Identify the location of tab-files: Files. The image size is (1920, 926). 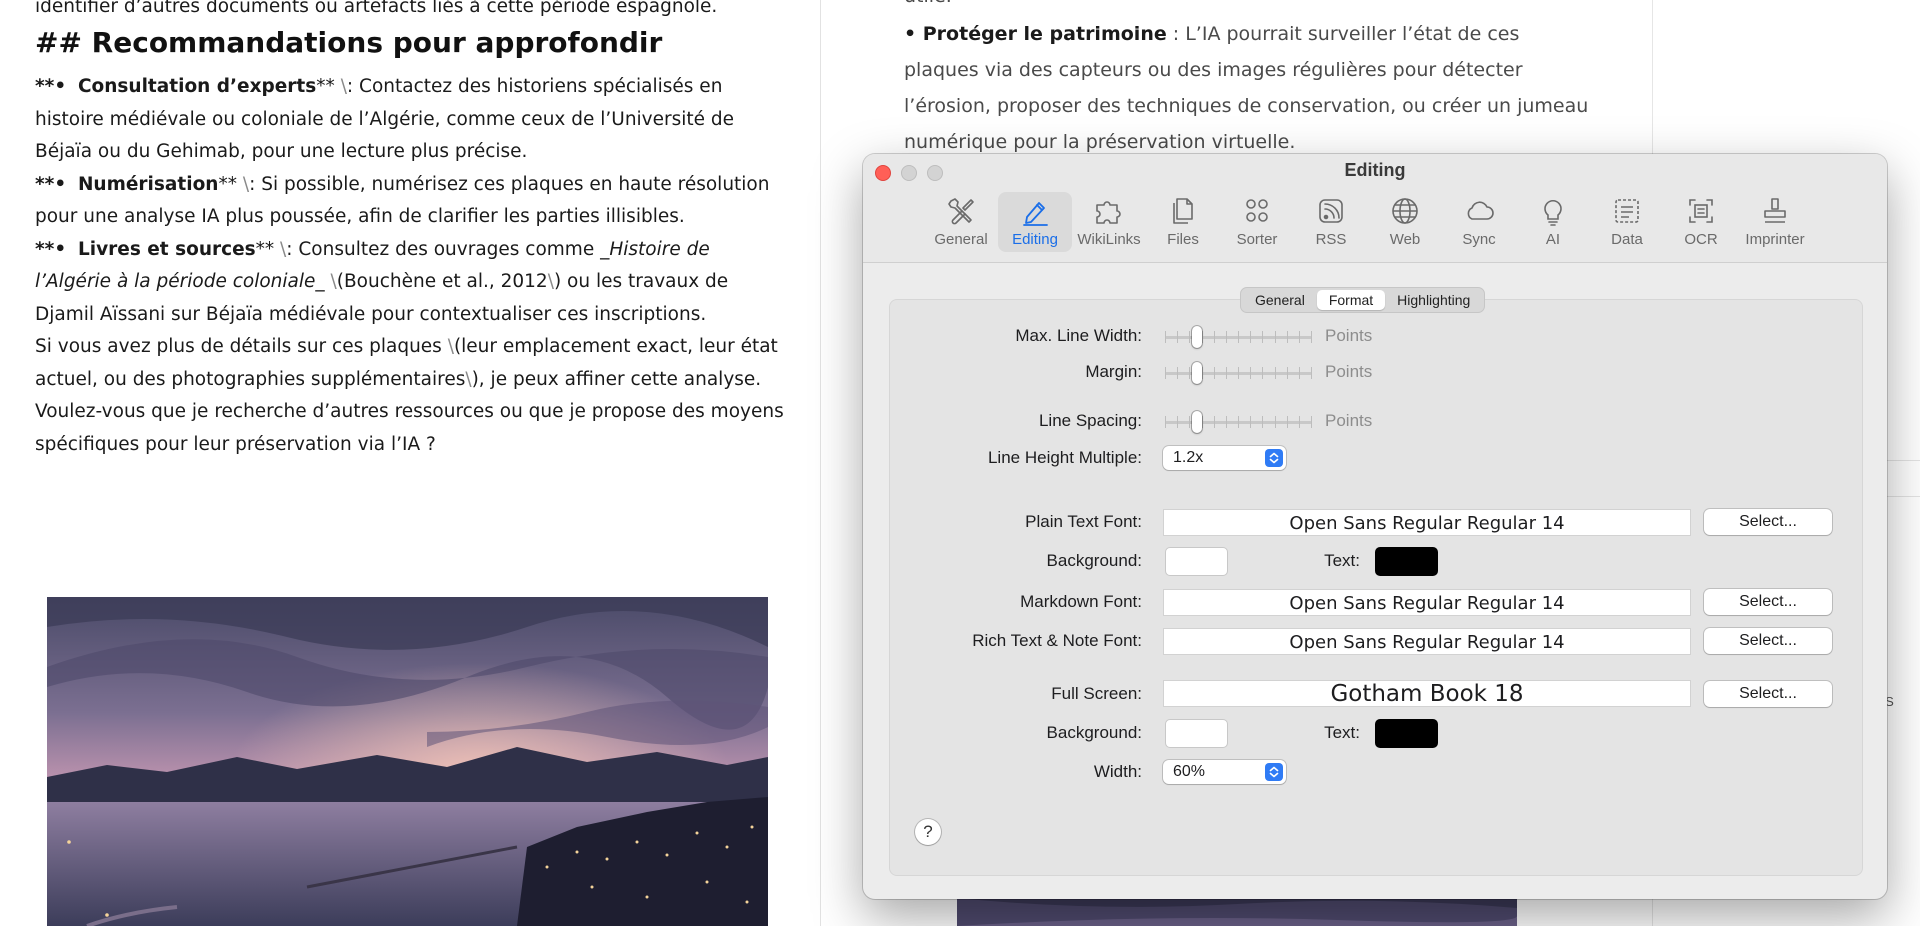
(1183, 222).